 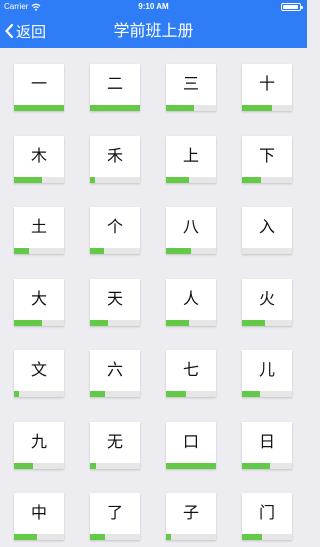 I want to click on character-card: 日, so click(x=267, y=445).